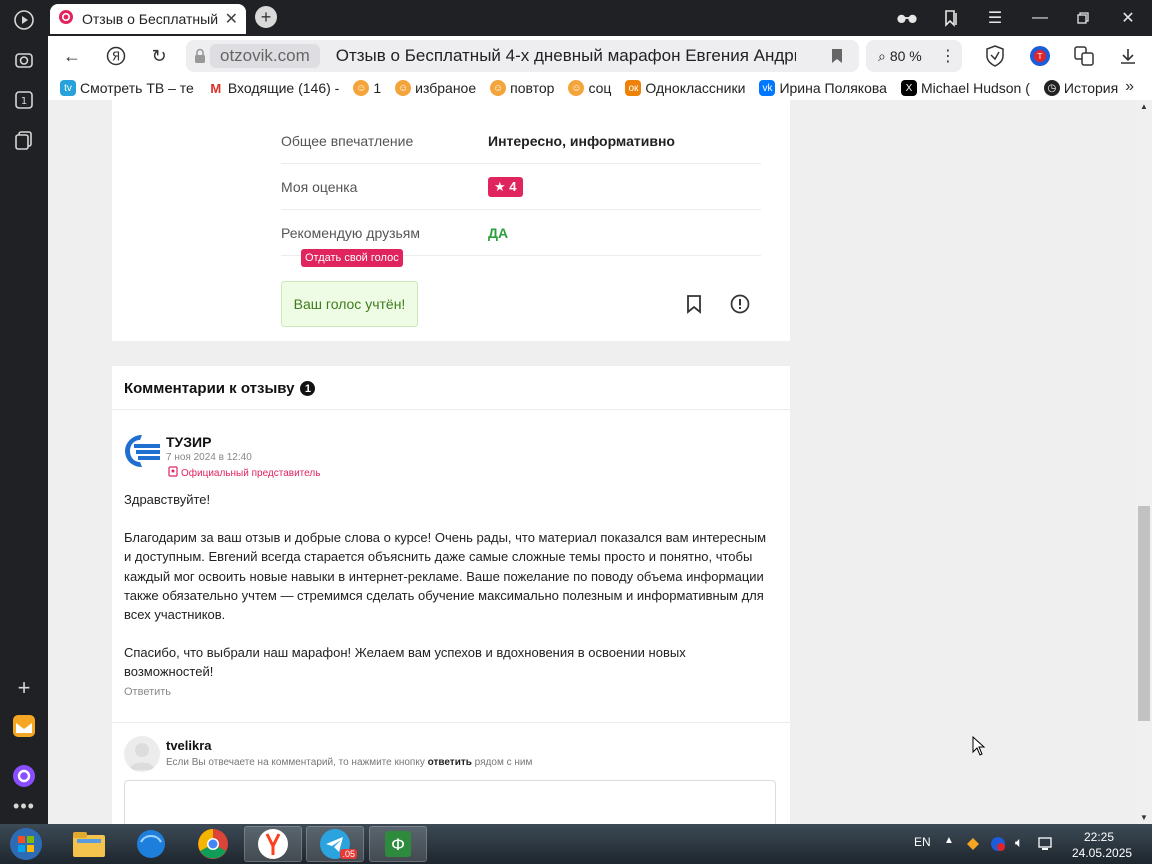  I want to click on zoom-indicator: ⌕ 80 % ⋮, so click(914, 56).